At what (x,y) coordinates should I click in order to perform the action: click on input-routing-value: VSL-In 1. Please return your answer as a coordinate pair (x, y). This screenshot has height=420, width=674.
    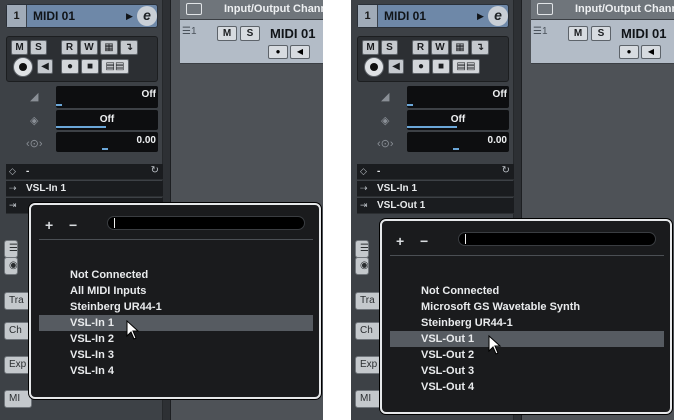
    Looking at the image, I should click on (397, 188).